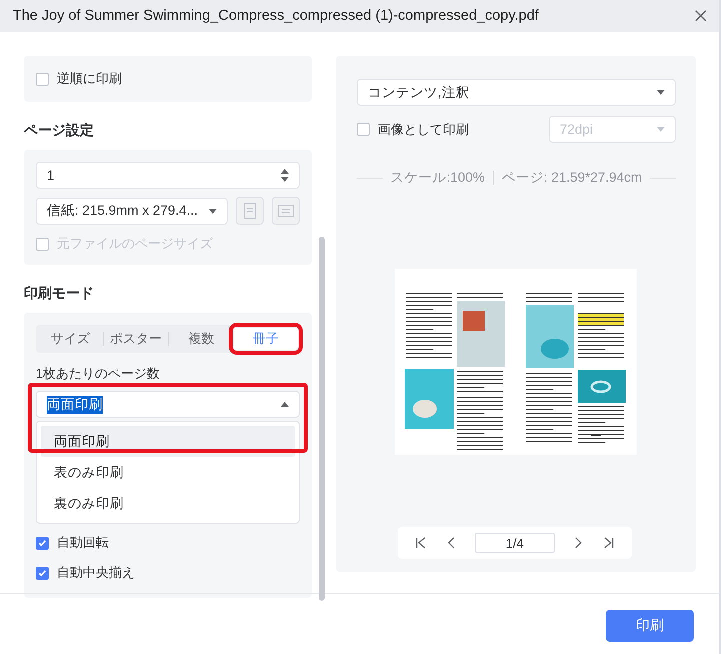 The height and width of the screenshot is (654, 721). I want to click on close-icon, so click(701, 16).